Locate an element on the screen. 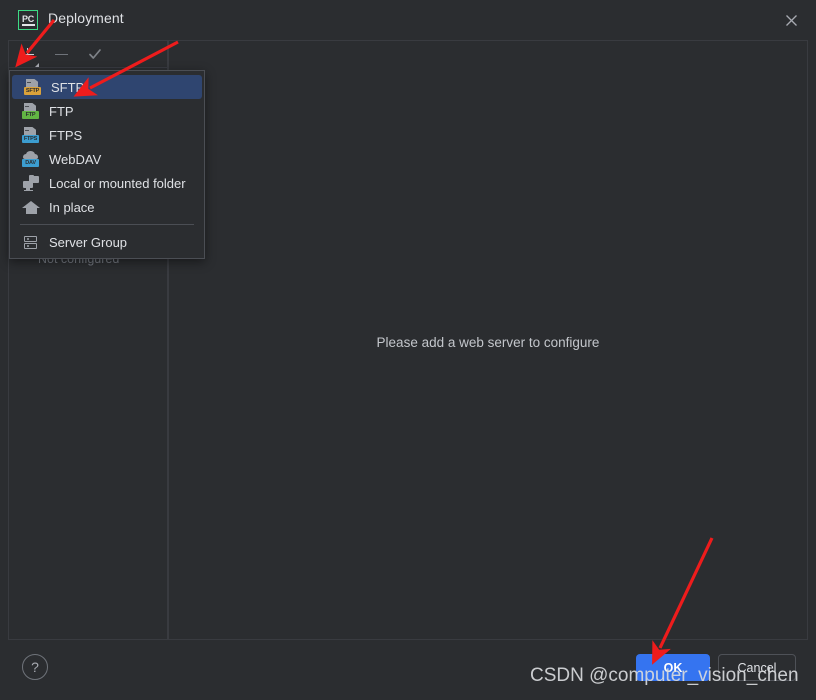 This screenshot has height=700, width=816. dropdown-item-ftp: FTP FTP is located at coordinates (107, 111).